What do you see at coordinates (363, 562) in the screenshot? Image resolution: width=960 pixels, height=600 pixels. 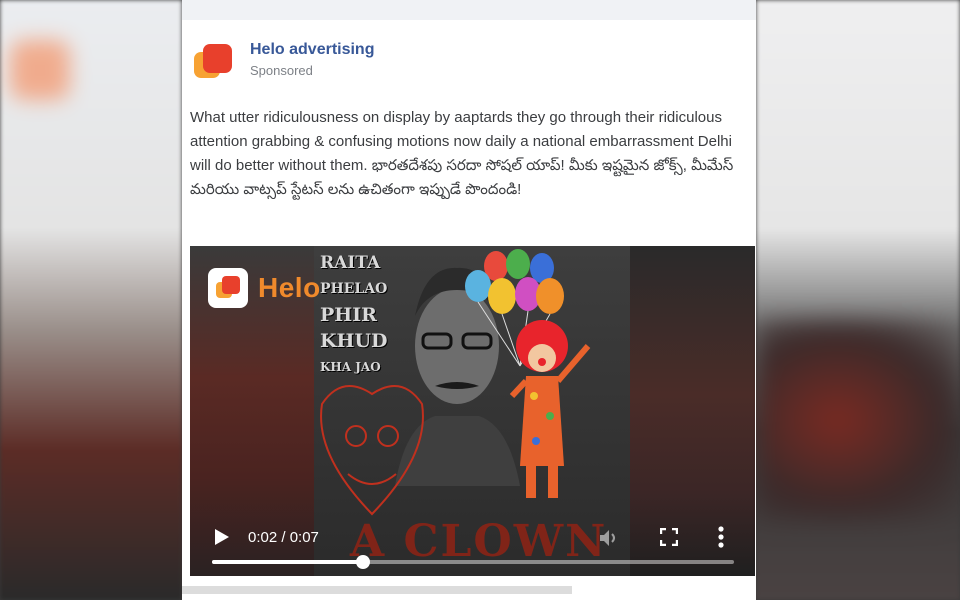 I see `video-progress-thumb` at bounding box center [363, 562].